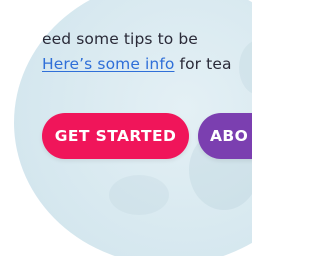  What do you see at coordinates (115, 136) in the screenshot?
I see `get-started-button: GET STARTED` at bounding box center [115, 136].